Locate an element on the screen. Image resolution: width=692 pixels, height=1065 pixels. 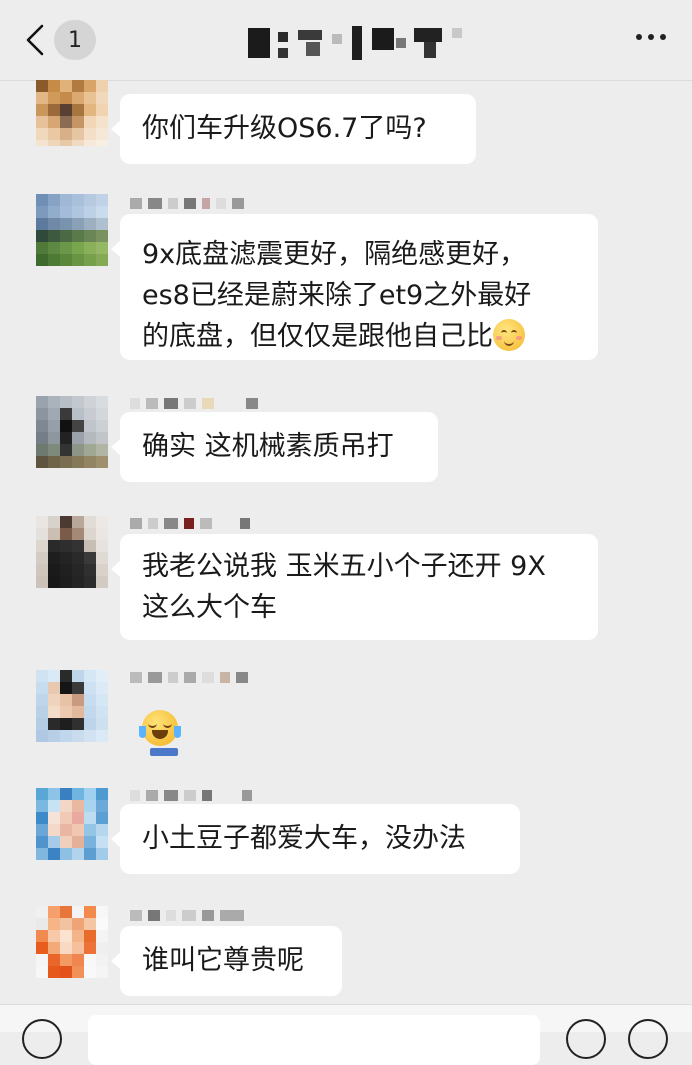
back-button: 1 is located at coordinates (60, 40).